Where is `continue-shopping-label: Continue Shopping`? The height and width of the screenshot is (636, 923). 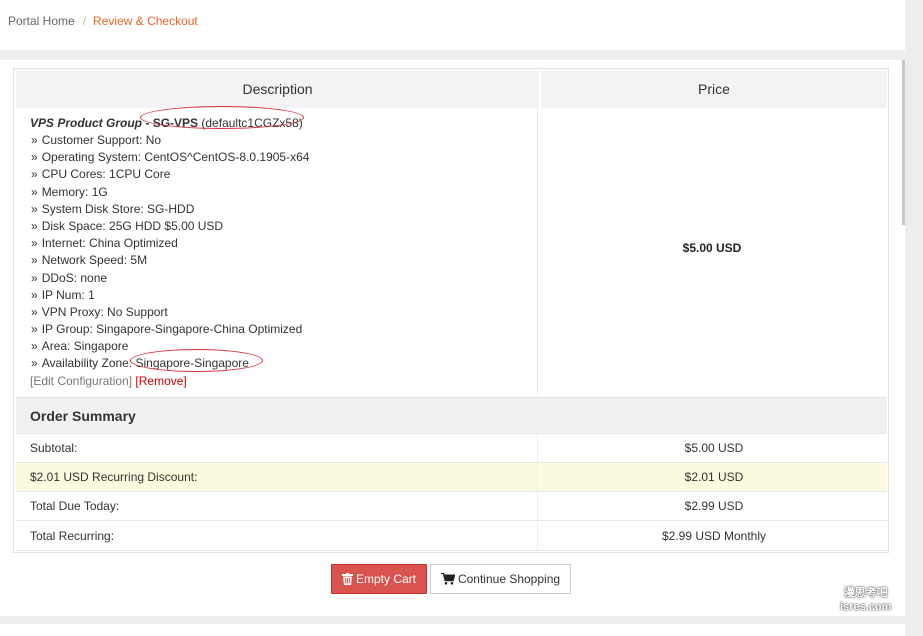 continue-shopping-label: Continue Shopping is located at coordinates (509, 579).